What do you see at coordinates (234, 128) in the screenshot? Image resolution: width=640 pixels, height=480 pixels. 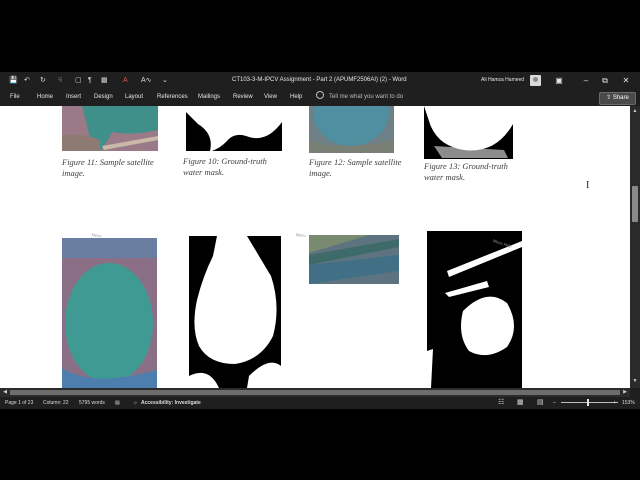 I see `water-mask-fig10` at bounding box center [234, 128].